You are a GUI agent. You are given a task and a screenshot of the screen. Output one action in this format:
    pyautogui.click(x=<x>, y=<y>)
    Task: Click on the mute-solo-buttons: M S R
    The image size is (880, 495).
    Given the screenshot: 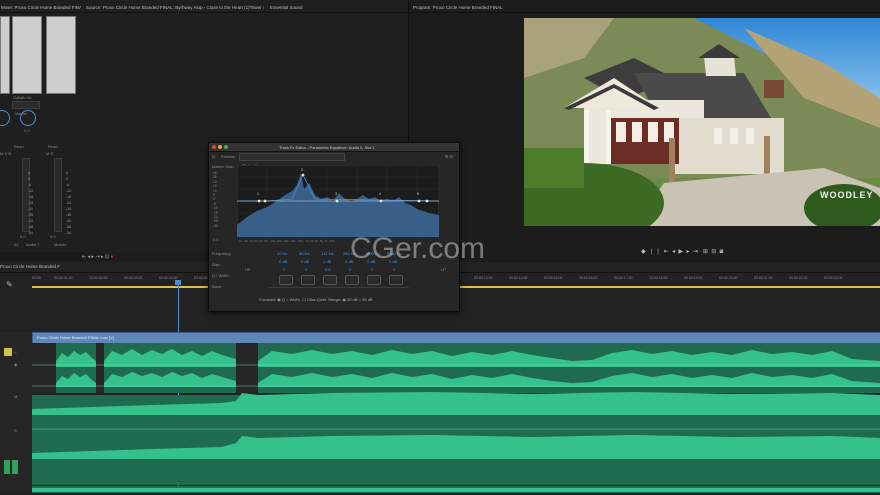 What is the action you would take?
    pyautogui.click(x=5, y=153)
    